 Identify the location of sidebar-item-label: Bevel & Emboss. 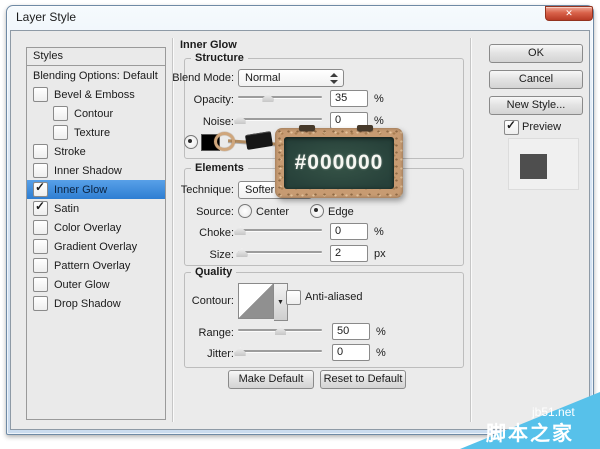
(94, 94).